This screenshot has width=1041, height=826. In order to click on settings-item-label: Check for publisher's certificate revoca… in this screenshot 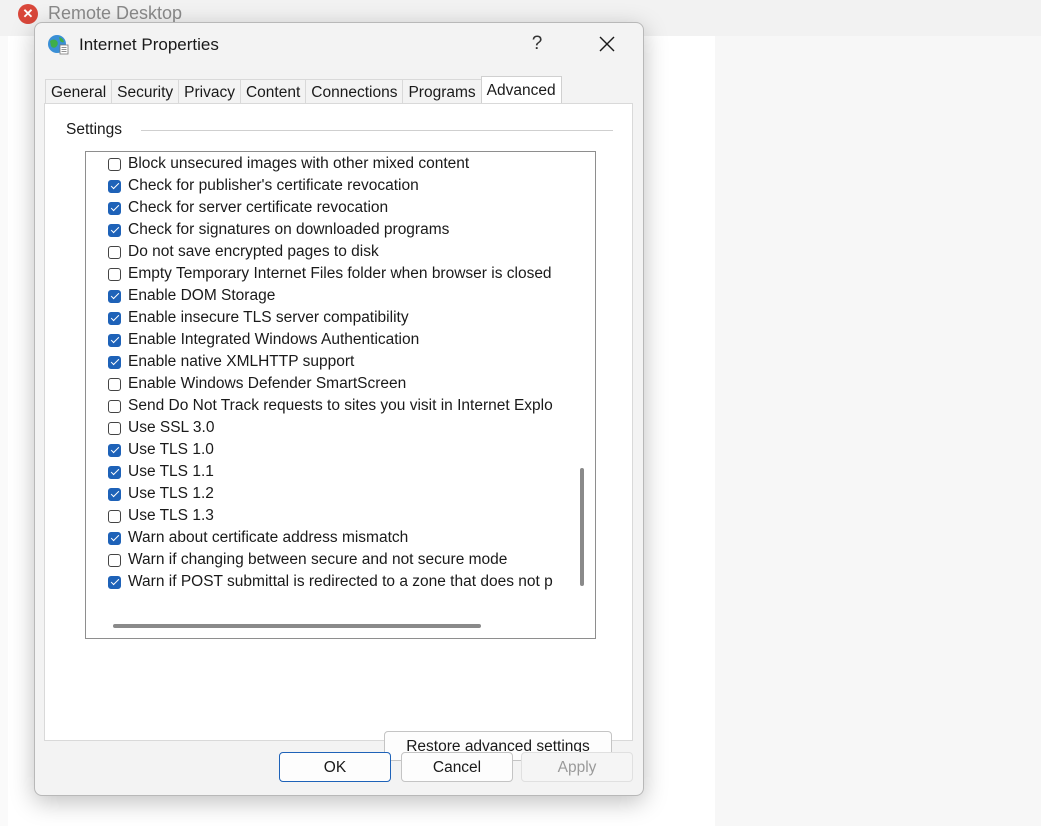, I will do `click(273, 185)`.